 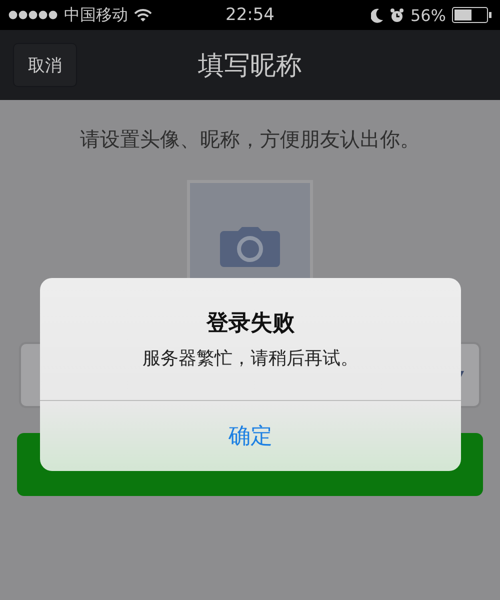 I want to click on hint-text: 请设置头像、昵称，方便朋友认出你。, so click(x=250, y=139).